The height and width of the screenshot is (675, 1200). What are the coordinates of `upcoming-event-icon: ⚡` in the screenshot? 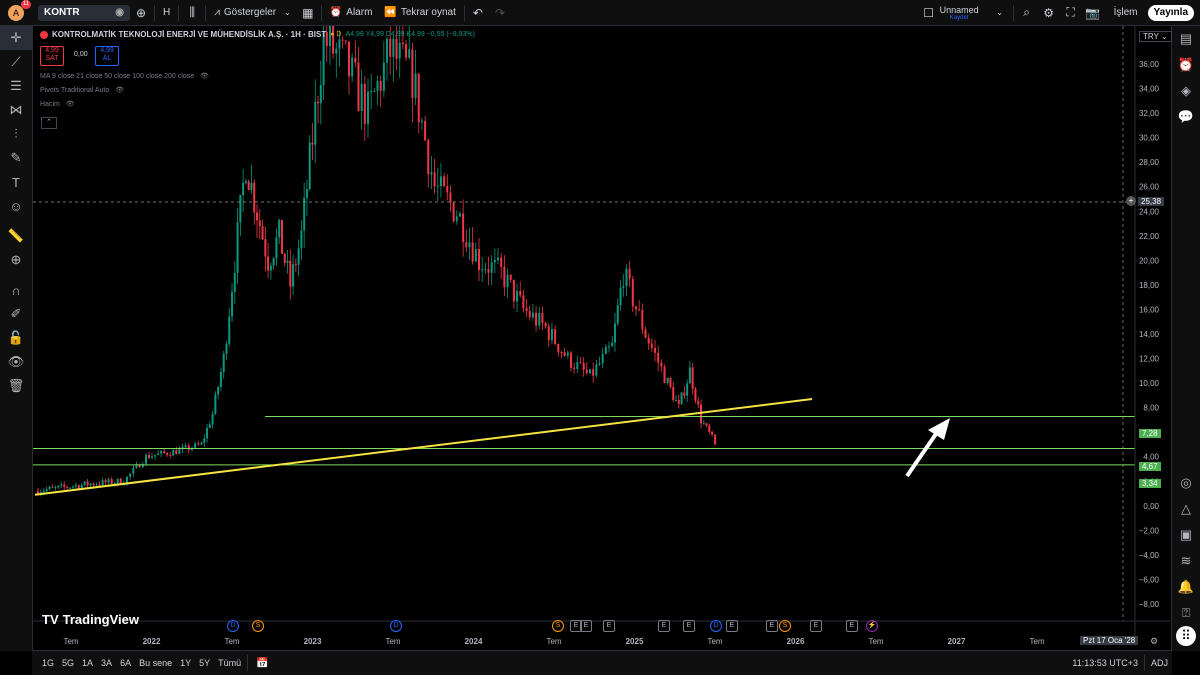 It's located at (872, 626).